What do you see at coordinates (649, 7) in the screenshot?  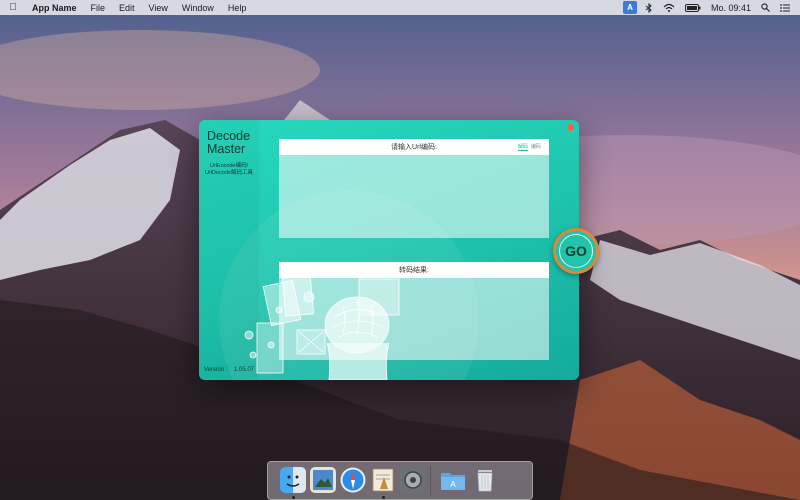 I see `bluetooth-icon` at bounding box center [649, 7].